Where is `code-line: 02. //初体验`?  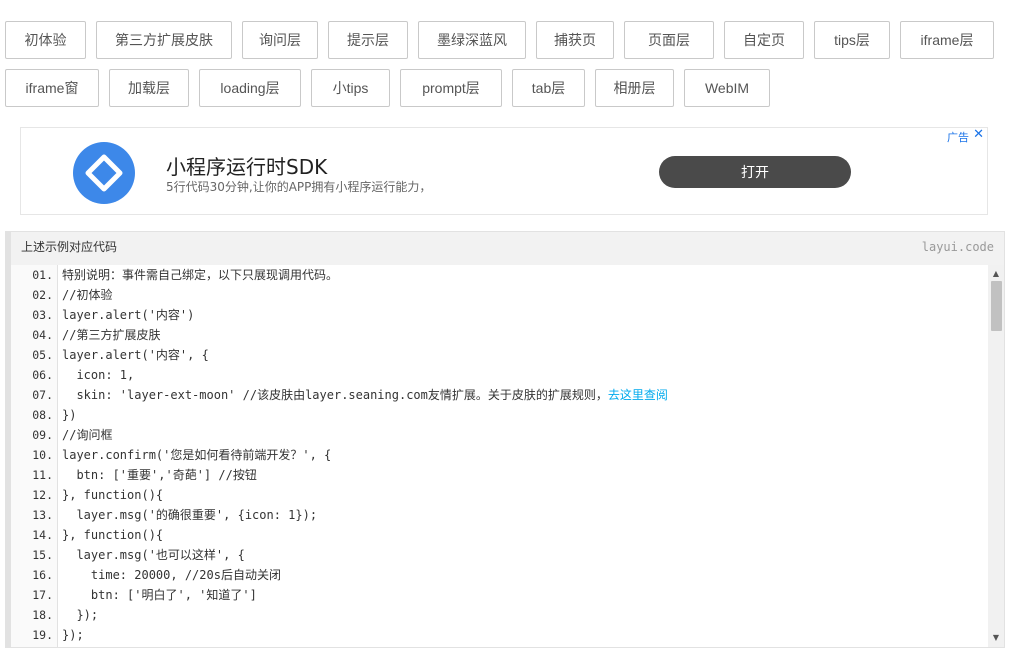
code-line: 02. //初体验 is located at coordinates (499, 295).